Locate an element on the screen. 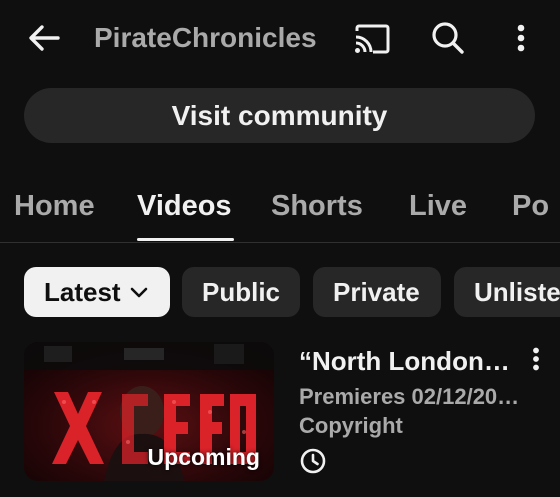 The image size is (560, 497). upcoming-badge: Upcoming is located at coordinates (203, 457).